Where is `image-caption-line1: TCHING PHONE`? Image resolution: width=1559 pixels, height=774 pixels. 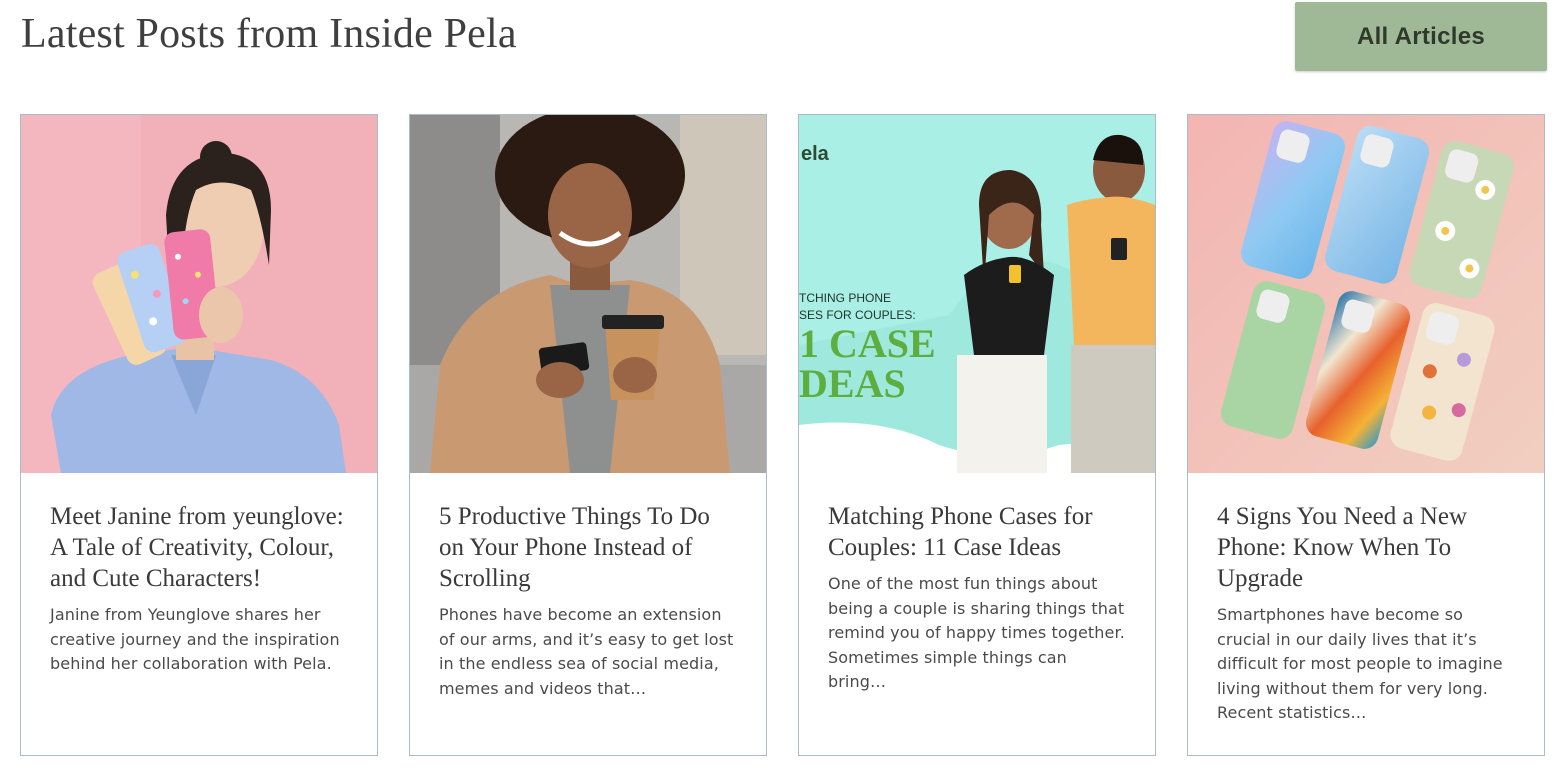
image-caption-line1: TCHING PHONE is located at coordinates (845, 298).